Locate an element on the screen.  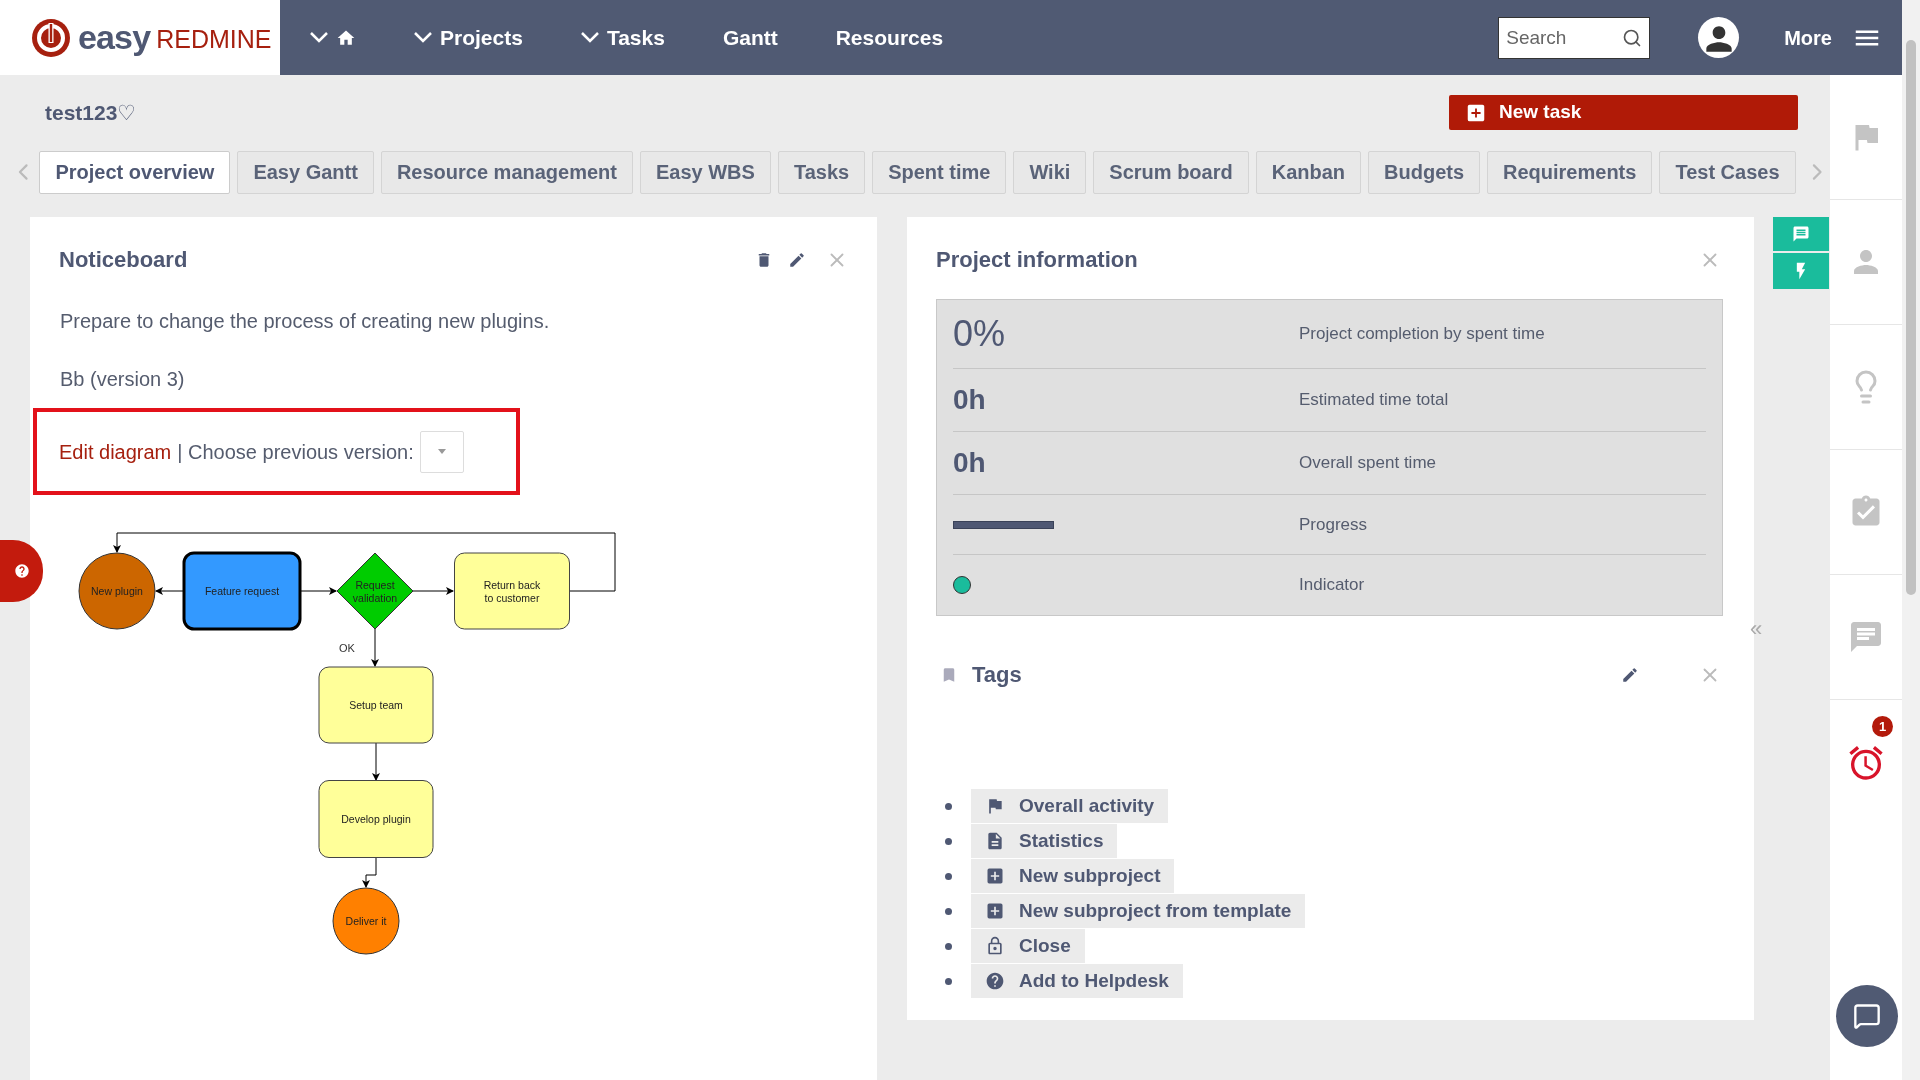
new-task-button: New task is located at coordinates (1623, 112).